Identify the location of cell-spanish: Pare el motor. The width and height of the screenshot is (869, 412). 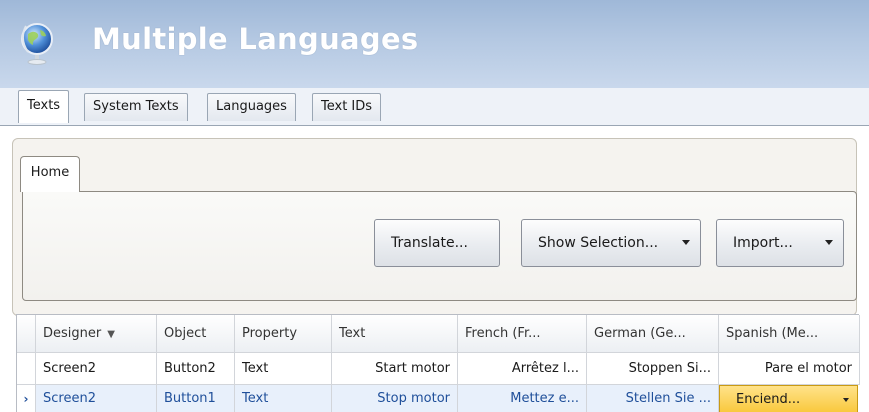
(789, 369).